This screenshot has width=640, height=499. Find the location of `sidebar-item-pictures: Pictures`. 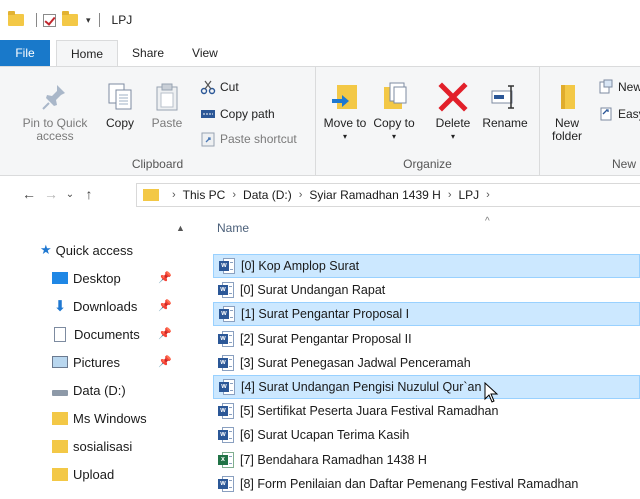

sidebar-item-pictures: Pictures is located at coordinates (86, 362).